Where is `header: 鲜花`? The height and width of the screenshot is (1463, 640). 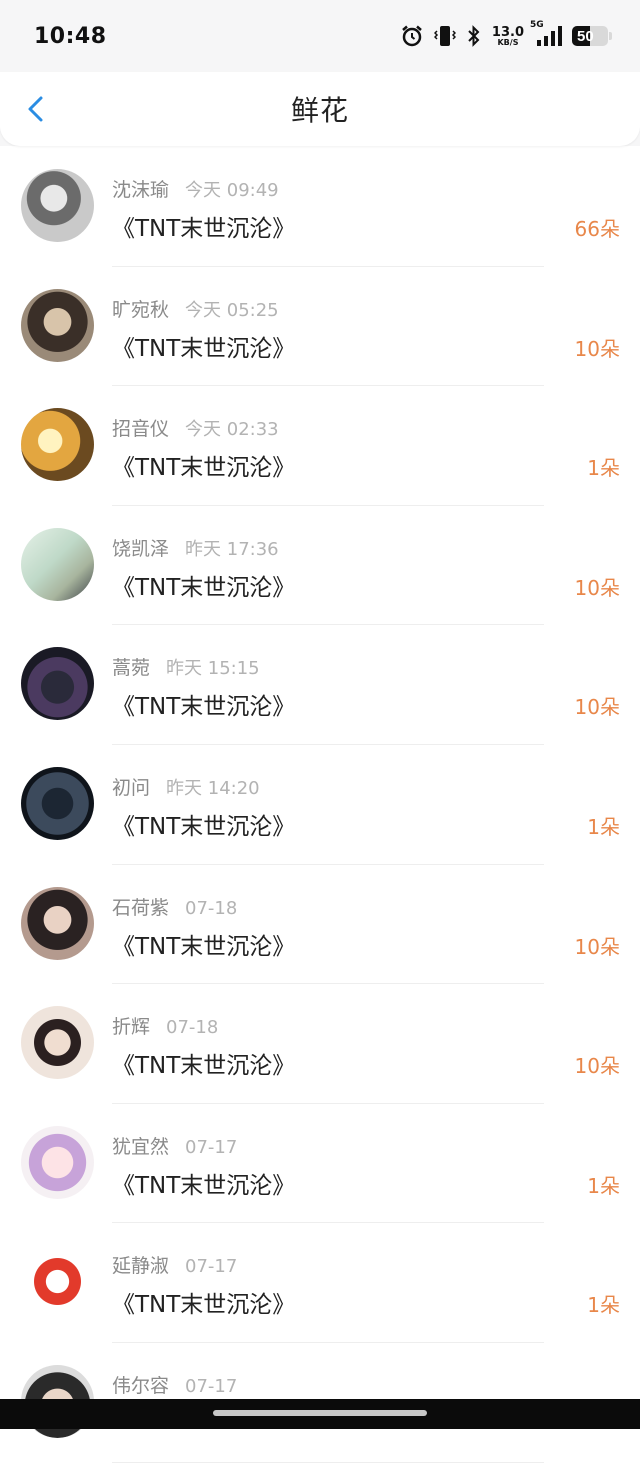
header: 鲜花 is located at coordinates (320, 109).